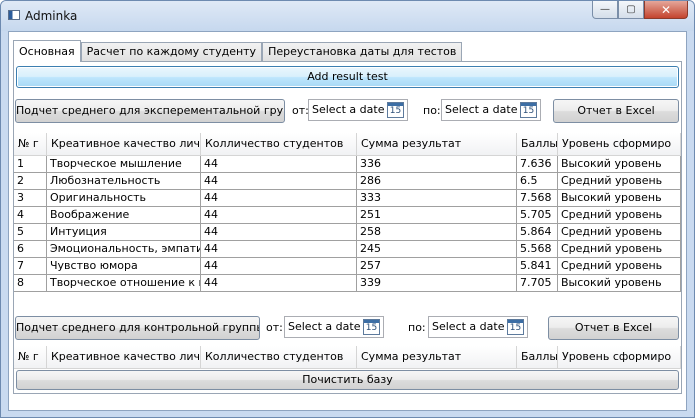 Image resolution: width=695 pixels, height=418 pixels. What do you see at coordinates (30, 283) in the screenshot?
I see `cell-number: 8` at bounding box center [30, 283].